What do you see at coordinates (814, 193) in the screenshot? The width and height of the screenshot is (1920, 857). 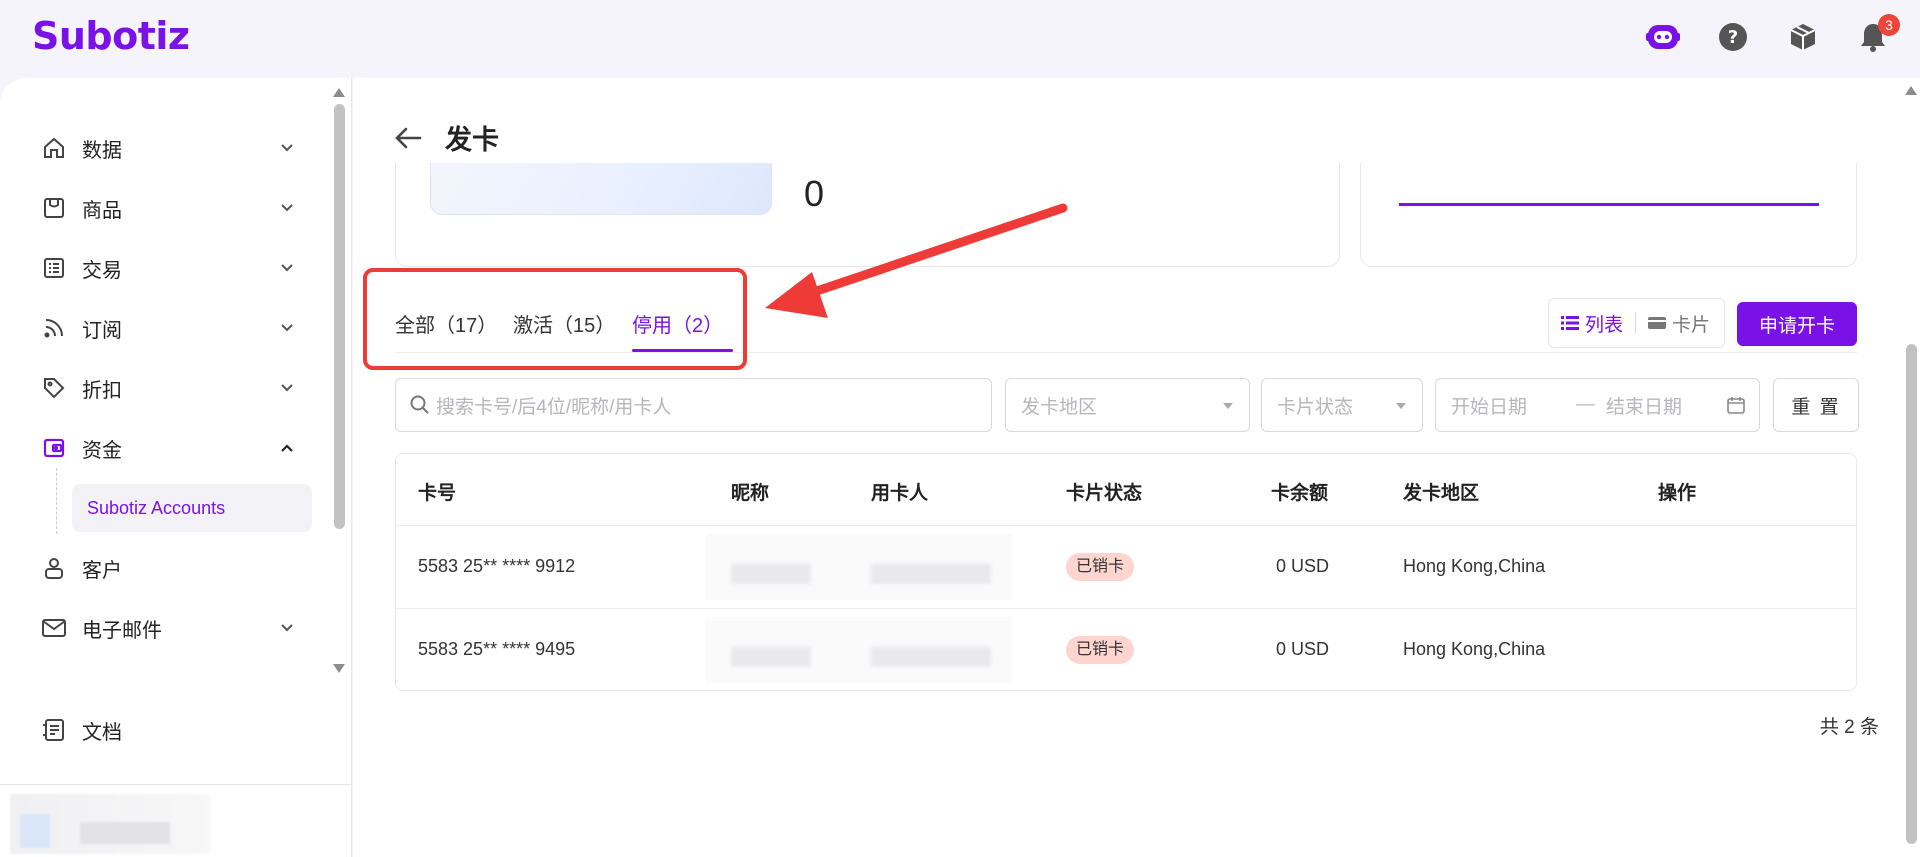 I see `card-count-value: 0` at bounding box center [814, 193].